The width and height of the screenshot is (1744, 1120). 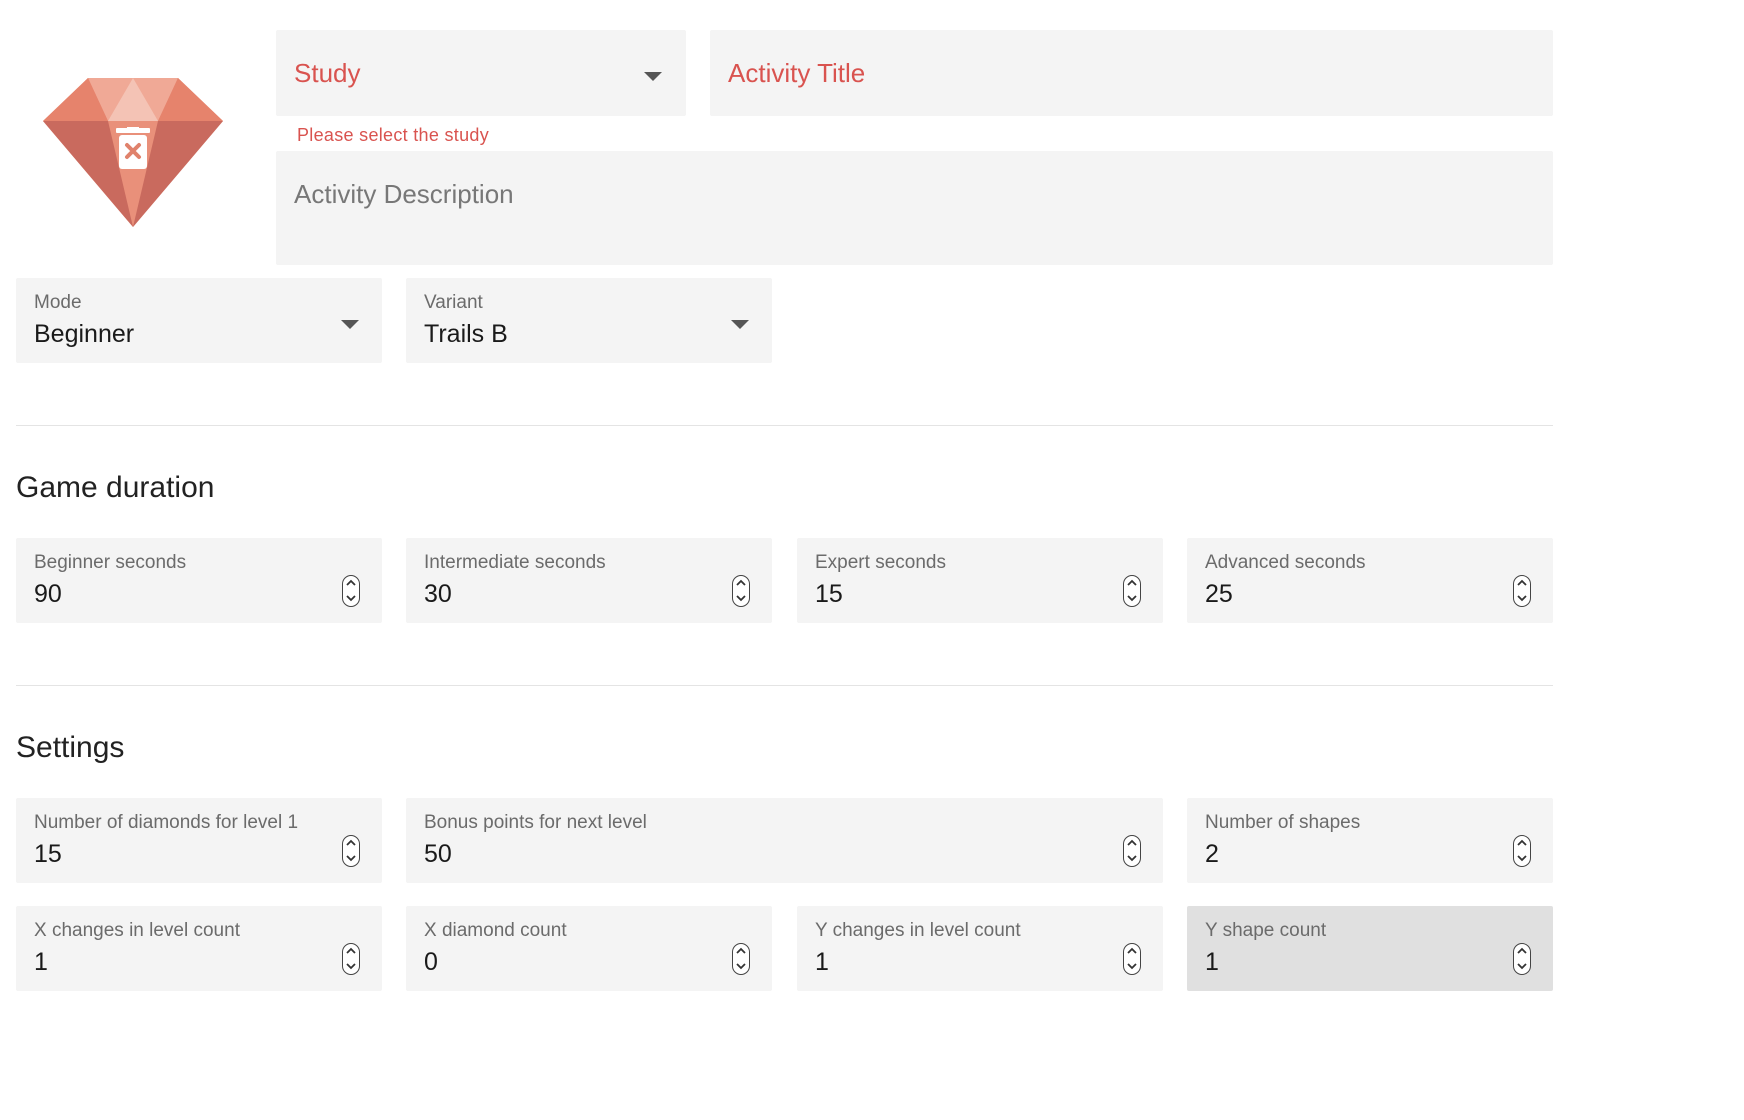 I want to click on mode-value: Beginner, so click(x=84, y=334).